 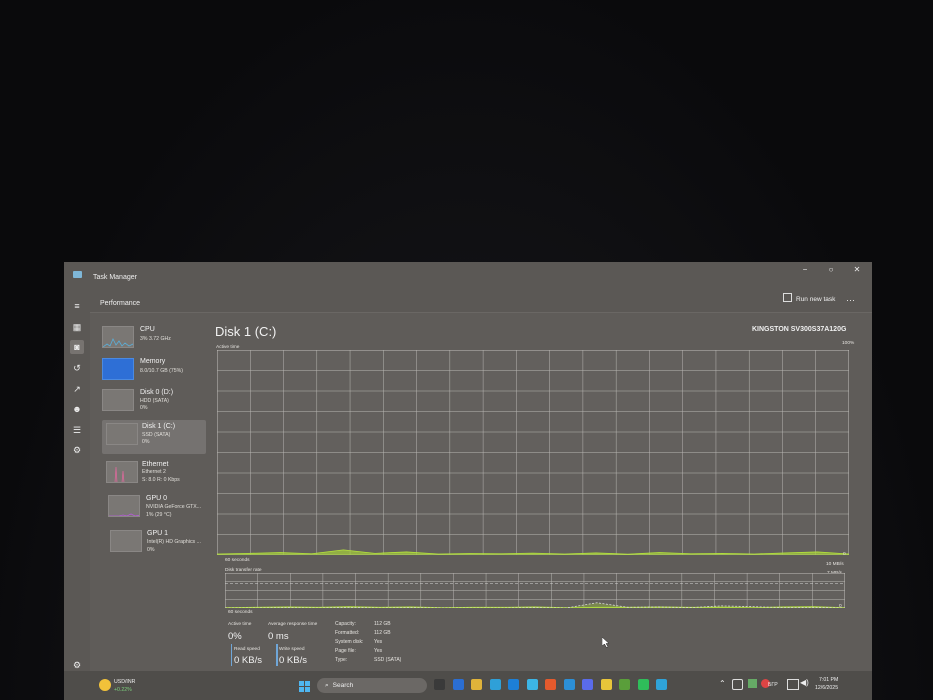 What do you see at coordinates (388, 660) in the screenshot?
I see `property-value: SSD (SATA)` at bounding box center [388, 660].